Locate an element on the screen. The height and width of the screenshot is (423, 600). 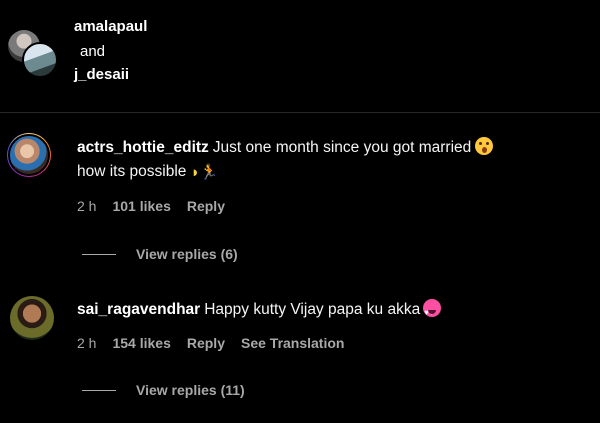
comment-meta: 2 h 101 likes Reply is located at coordinates (151, 206).